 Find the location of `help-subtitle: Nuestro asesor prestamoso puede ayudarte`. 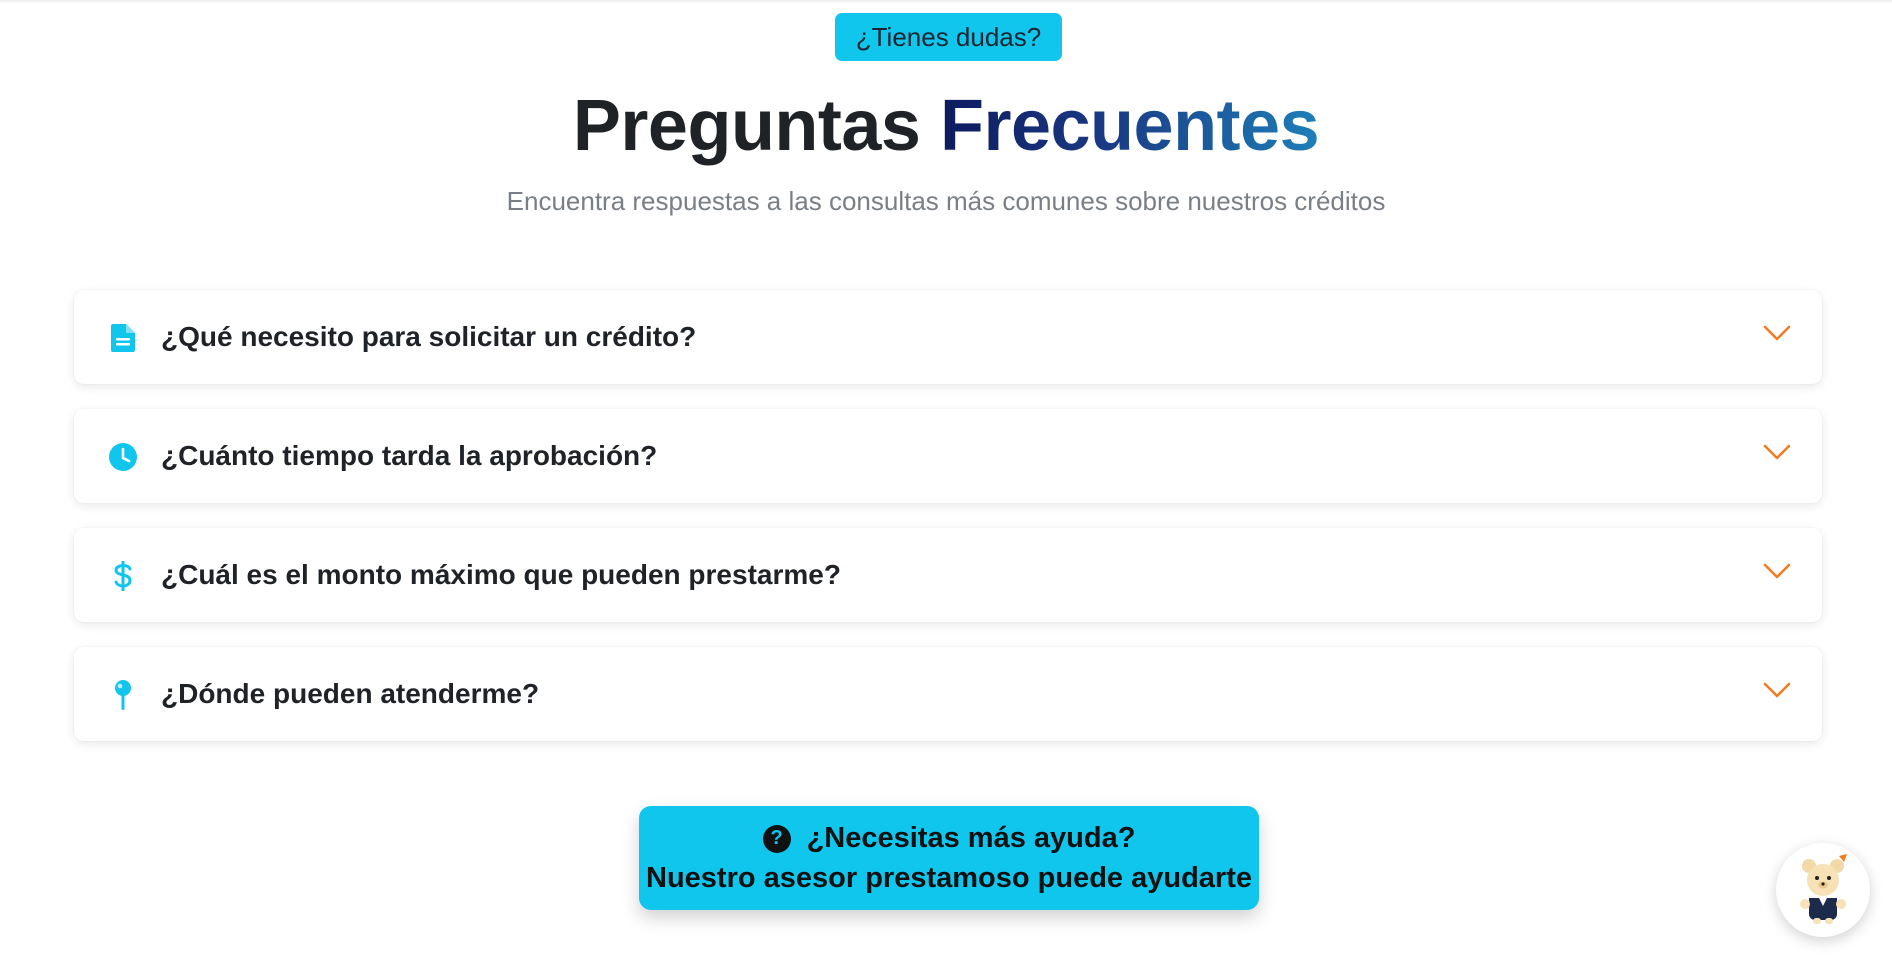

help-subtitle: Nuestro asesor prestamoso puede ayudarte is located at coordinates (949, 878).